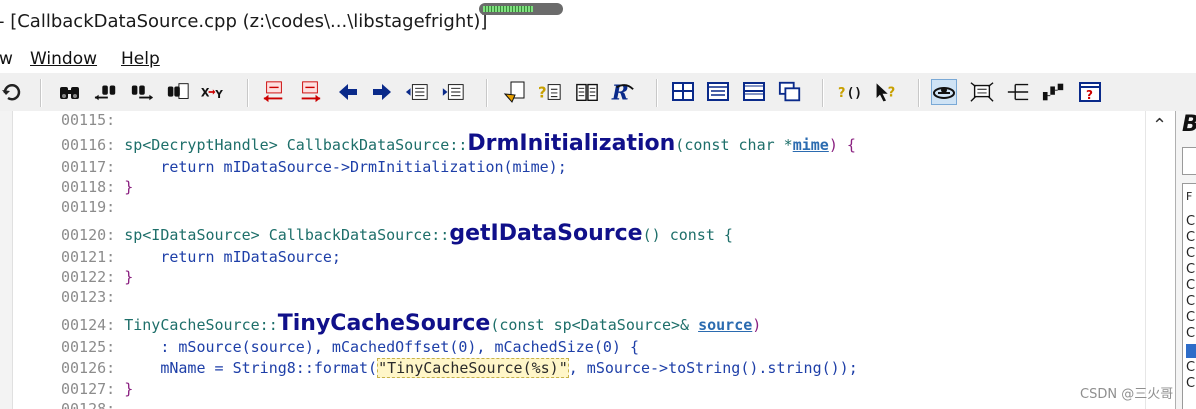  Describe the element at coordinates (1159, 125) in the screenshot. I see `scroll-up-icon: ⌃` at that location.